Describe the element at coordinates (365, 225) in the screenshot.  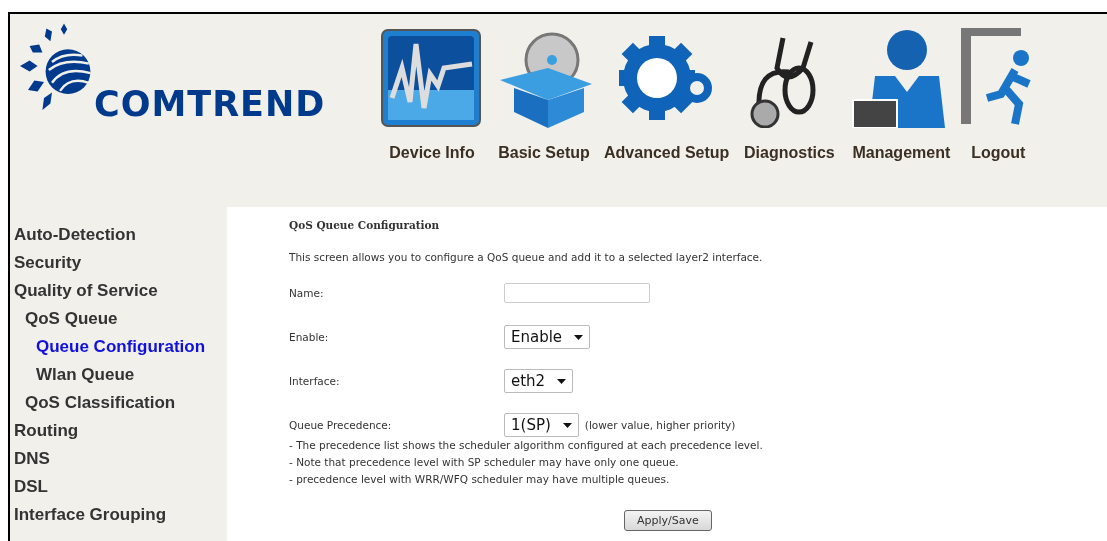
I see `page-title: QoS Queue Configuration` at that location.